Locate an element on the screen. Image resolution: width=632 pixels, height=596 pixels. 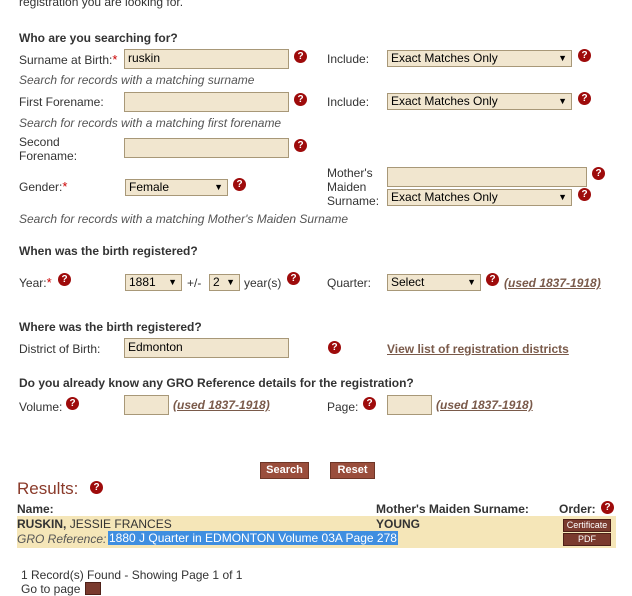
volume-label: Volume: is located at coordinates (41, 407).